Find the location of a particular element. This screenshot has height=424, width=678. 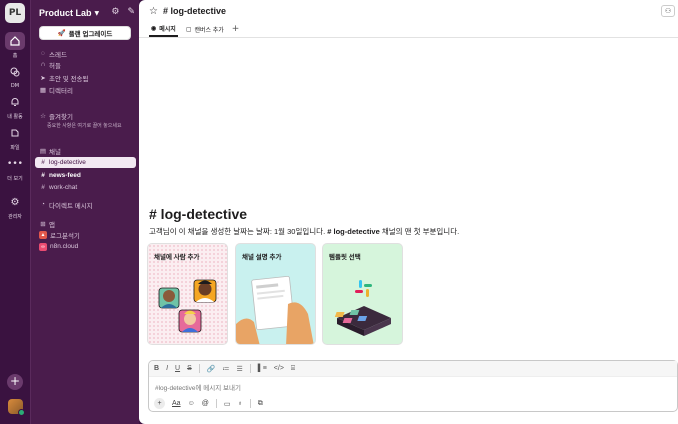

bulleted-list-icon: ☰ is located at coordinates (239, 369).